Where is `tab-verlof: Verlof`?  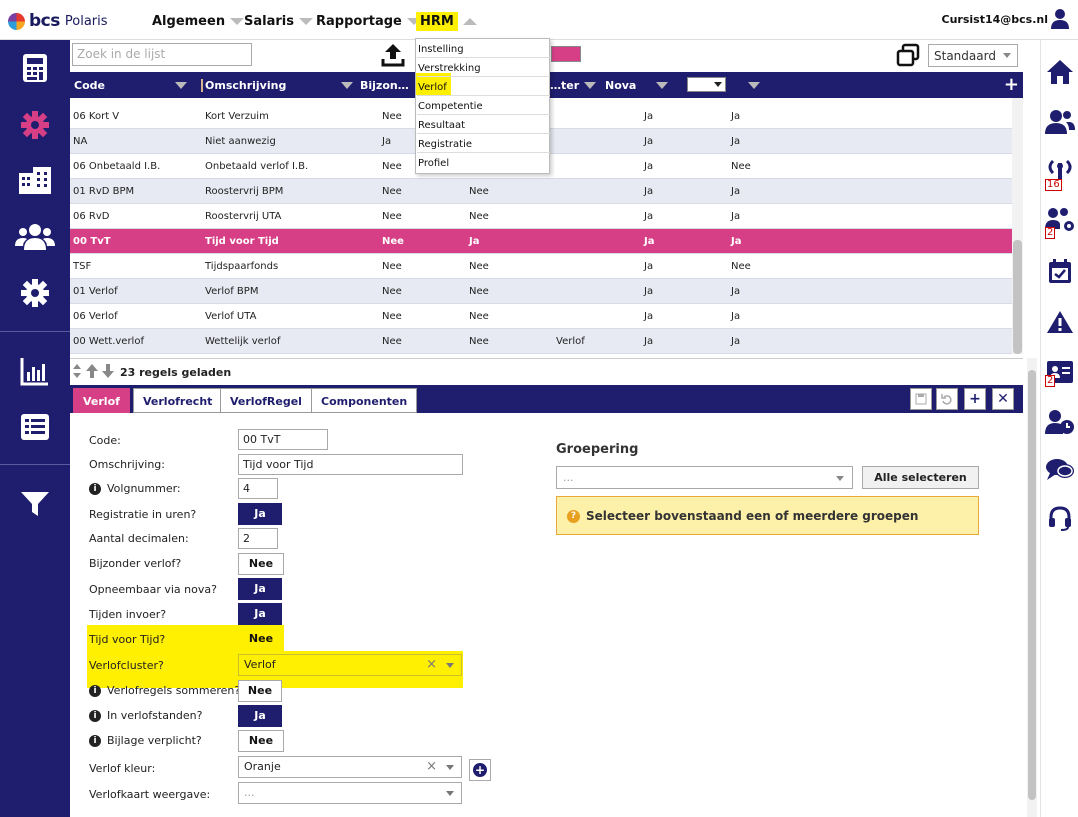
tab-verlof: Verlof is located at coordinates (101, 400).